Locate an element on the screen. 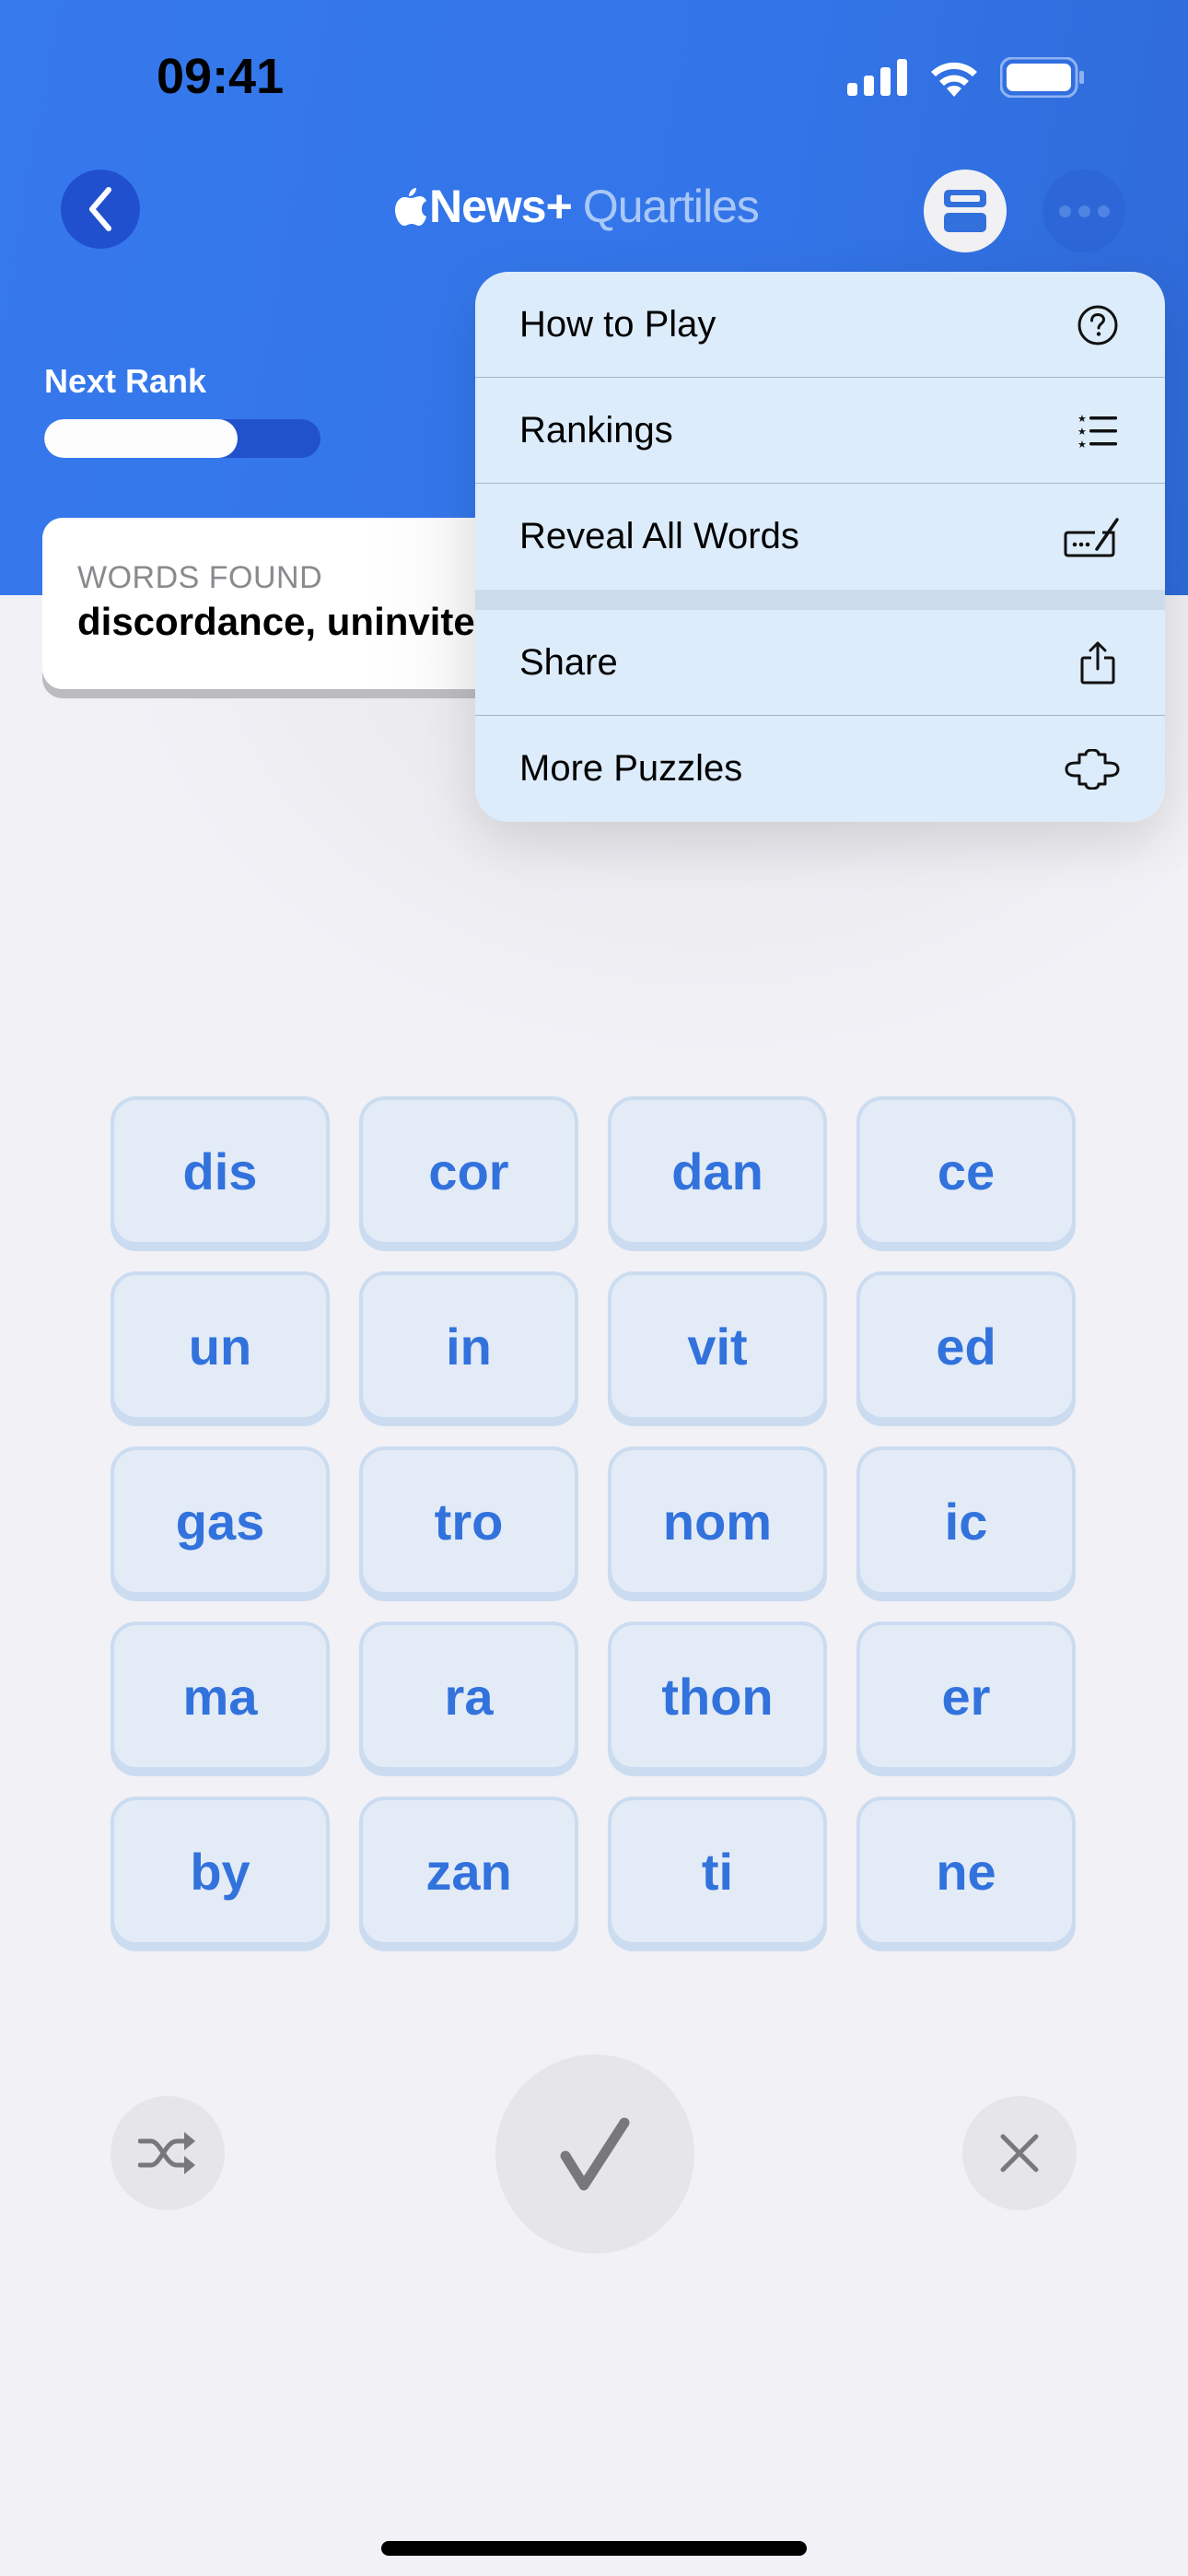 The width and height of the screenshot is (1188, 2576). word-tile: ce is located at coordinates (966, 1171).